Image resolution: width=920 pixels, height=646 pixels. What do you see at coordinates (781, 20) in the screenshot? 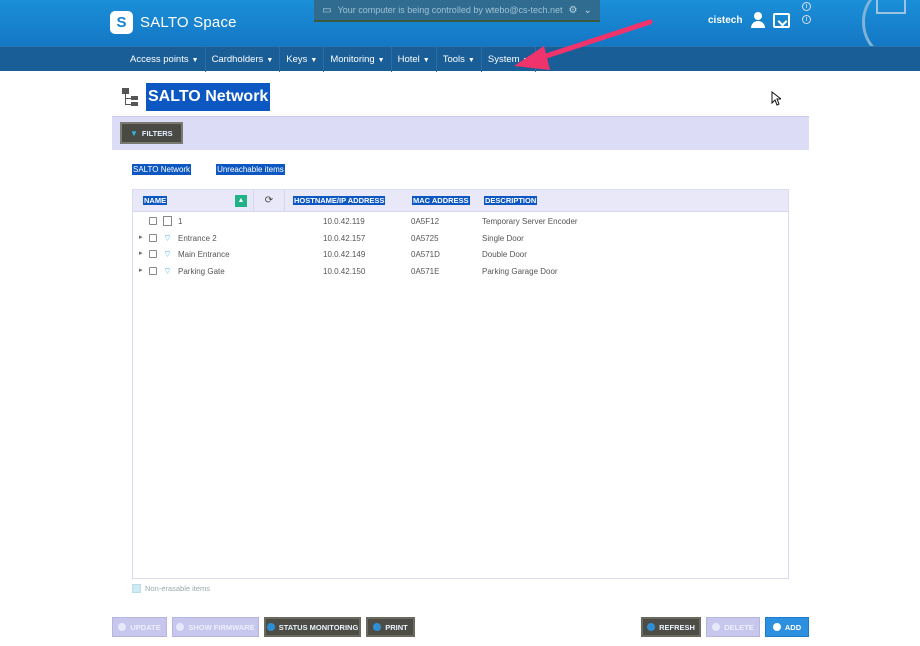
I see `logout-icon` at bounding box center [781, 20].